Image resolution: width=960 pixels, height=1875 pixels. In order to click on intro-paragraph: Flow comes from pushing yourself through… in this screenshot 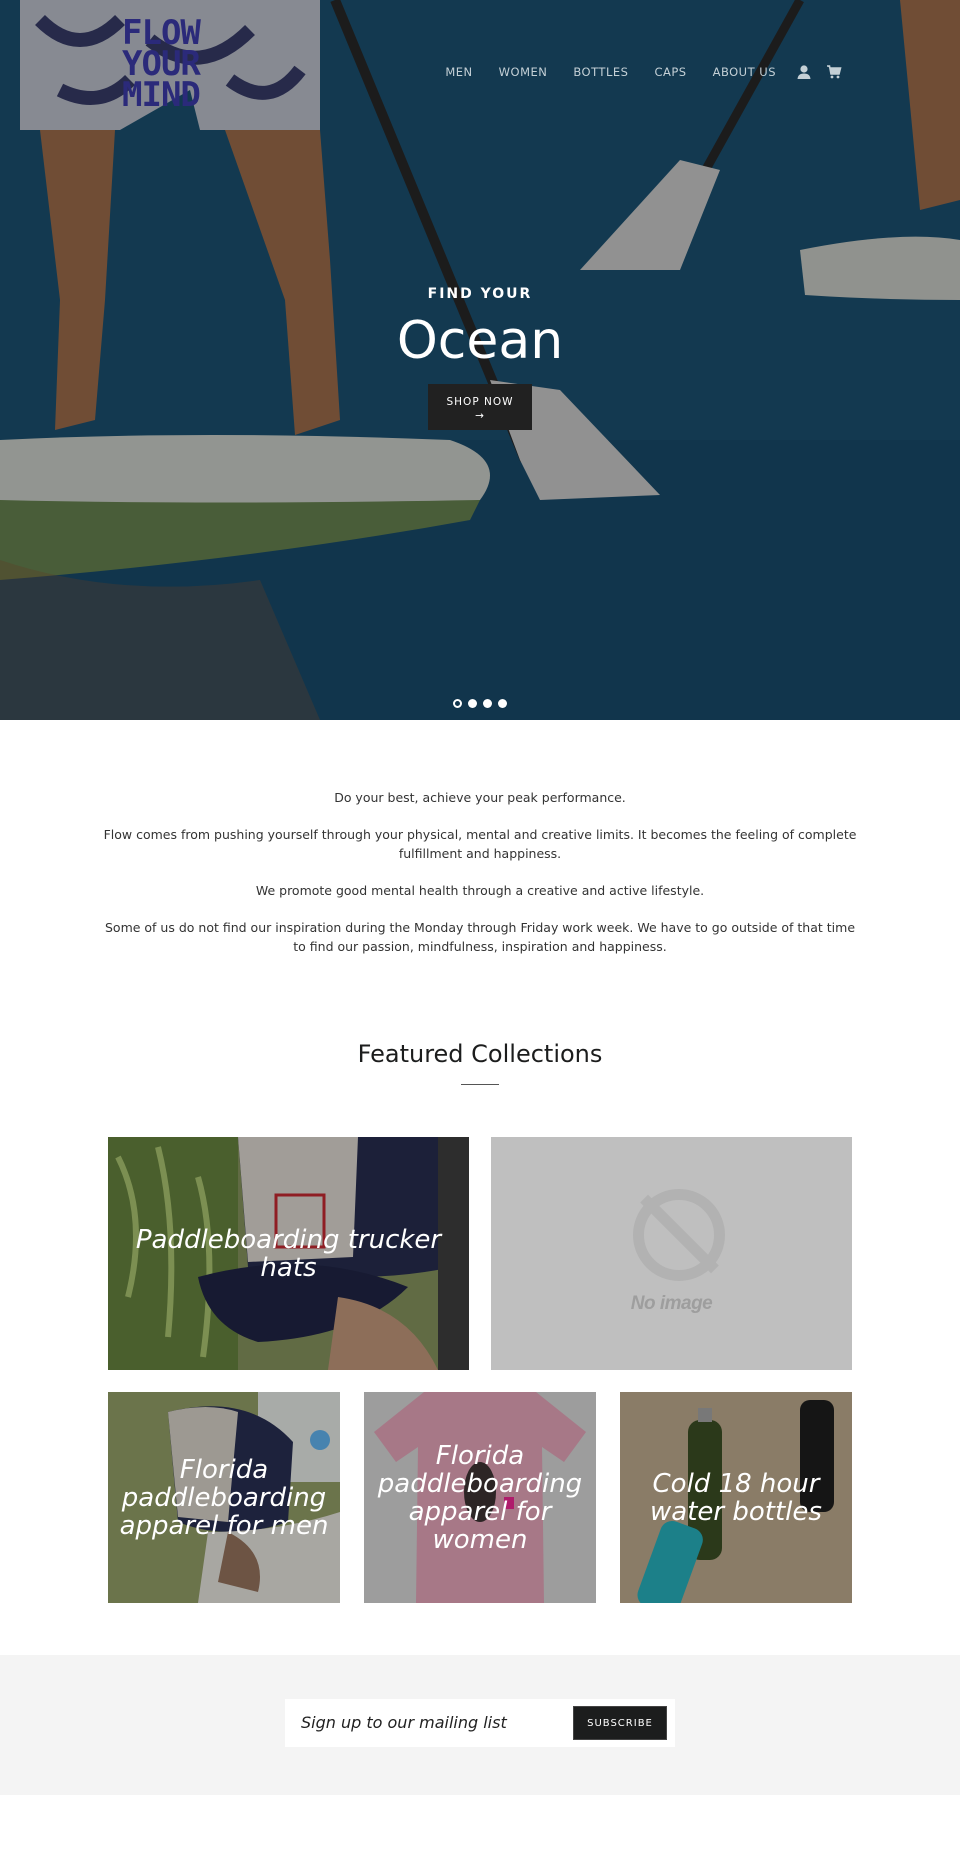, I will do `click(480, 844)`.